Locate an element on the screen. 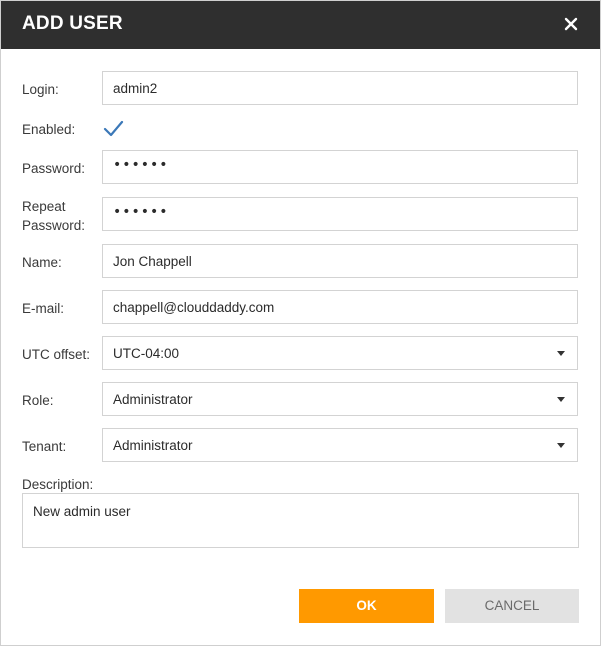 This screenshot has height=646, width=601. email-label: E-mail: is located at coordinates (43, 308).